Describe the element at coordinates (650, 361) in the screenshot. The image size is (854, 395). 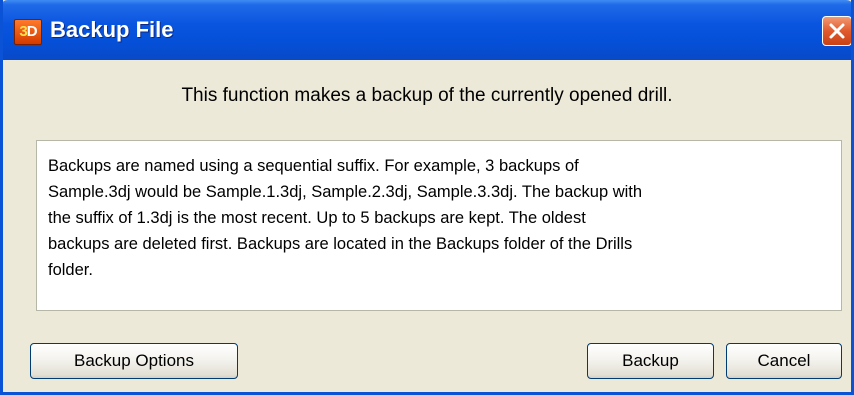
I see `backup-button: Backup` at that location.